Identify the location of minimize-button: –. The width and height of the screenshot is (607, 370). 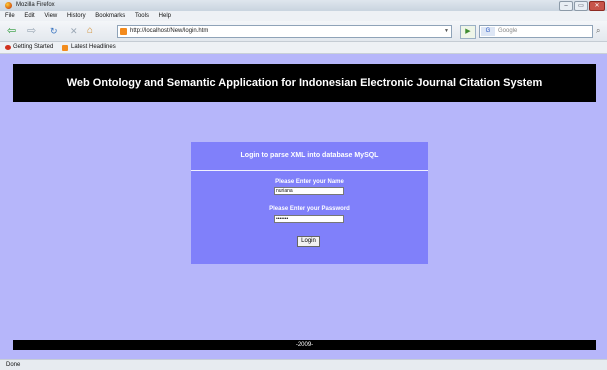
(566, 6).